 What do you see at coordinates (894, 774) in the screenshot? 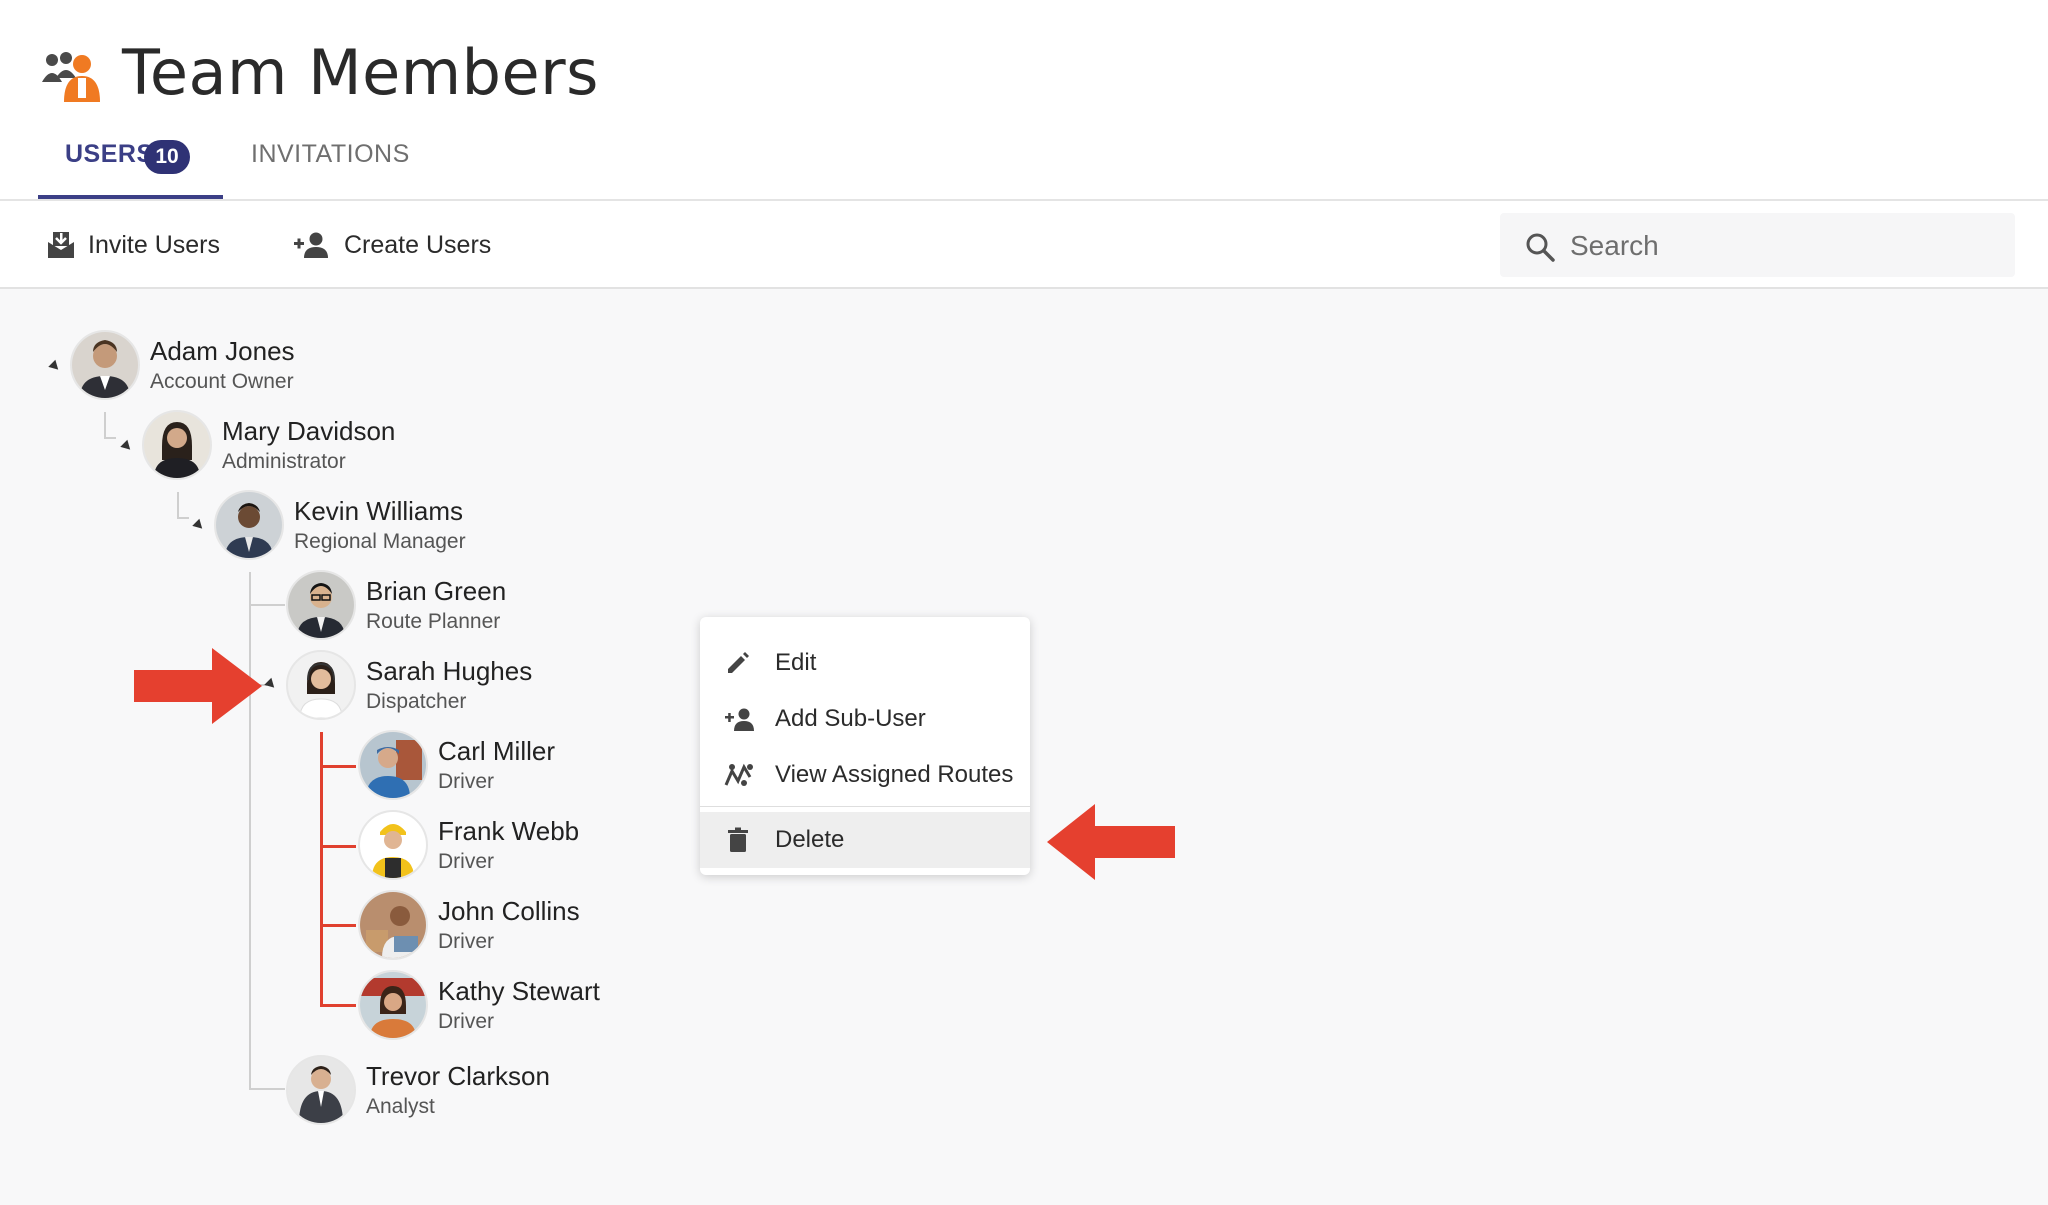
I see `menu-item-label: View Assigned Routes` at bounding box center [894, 774].